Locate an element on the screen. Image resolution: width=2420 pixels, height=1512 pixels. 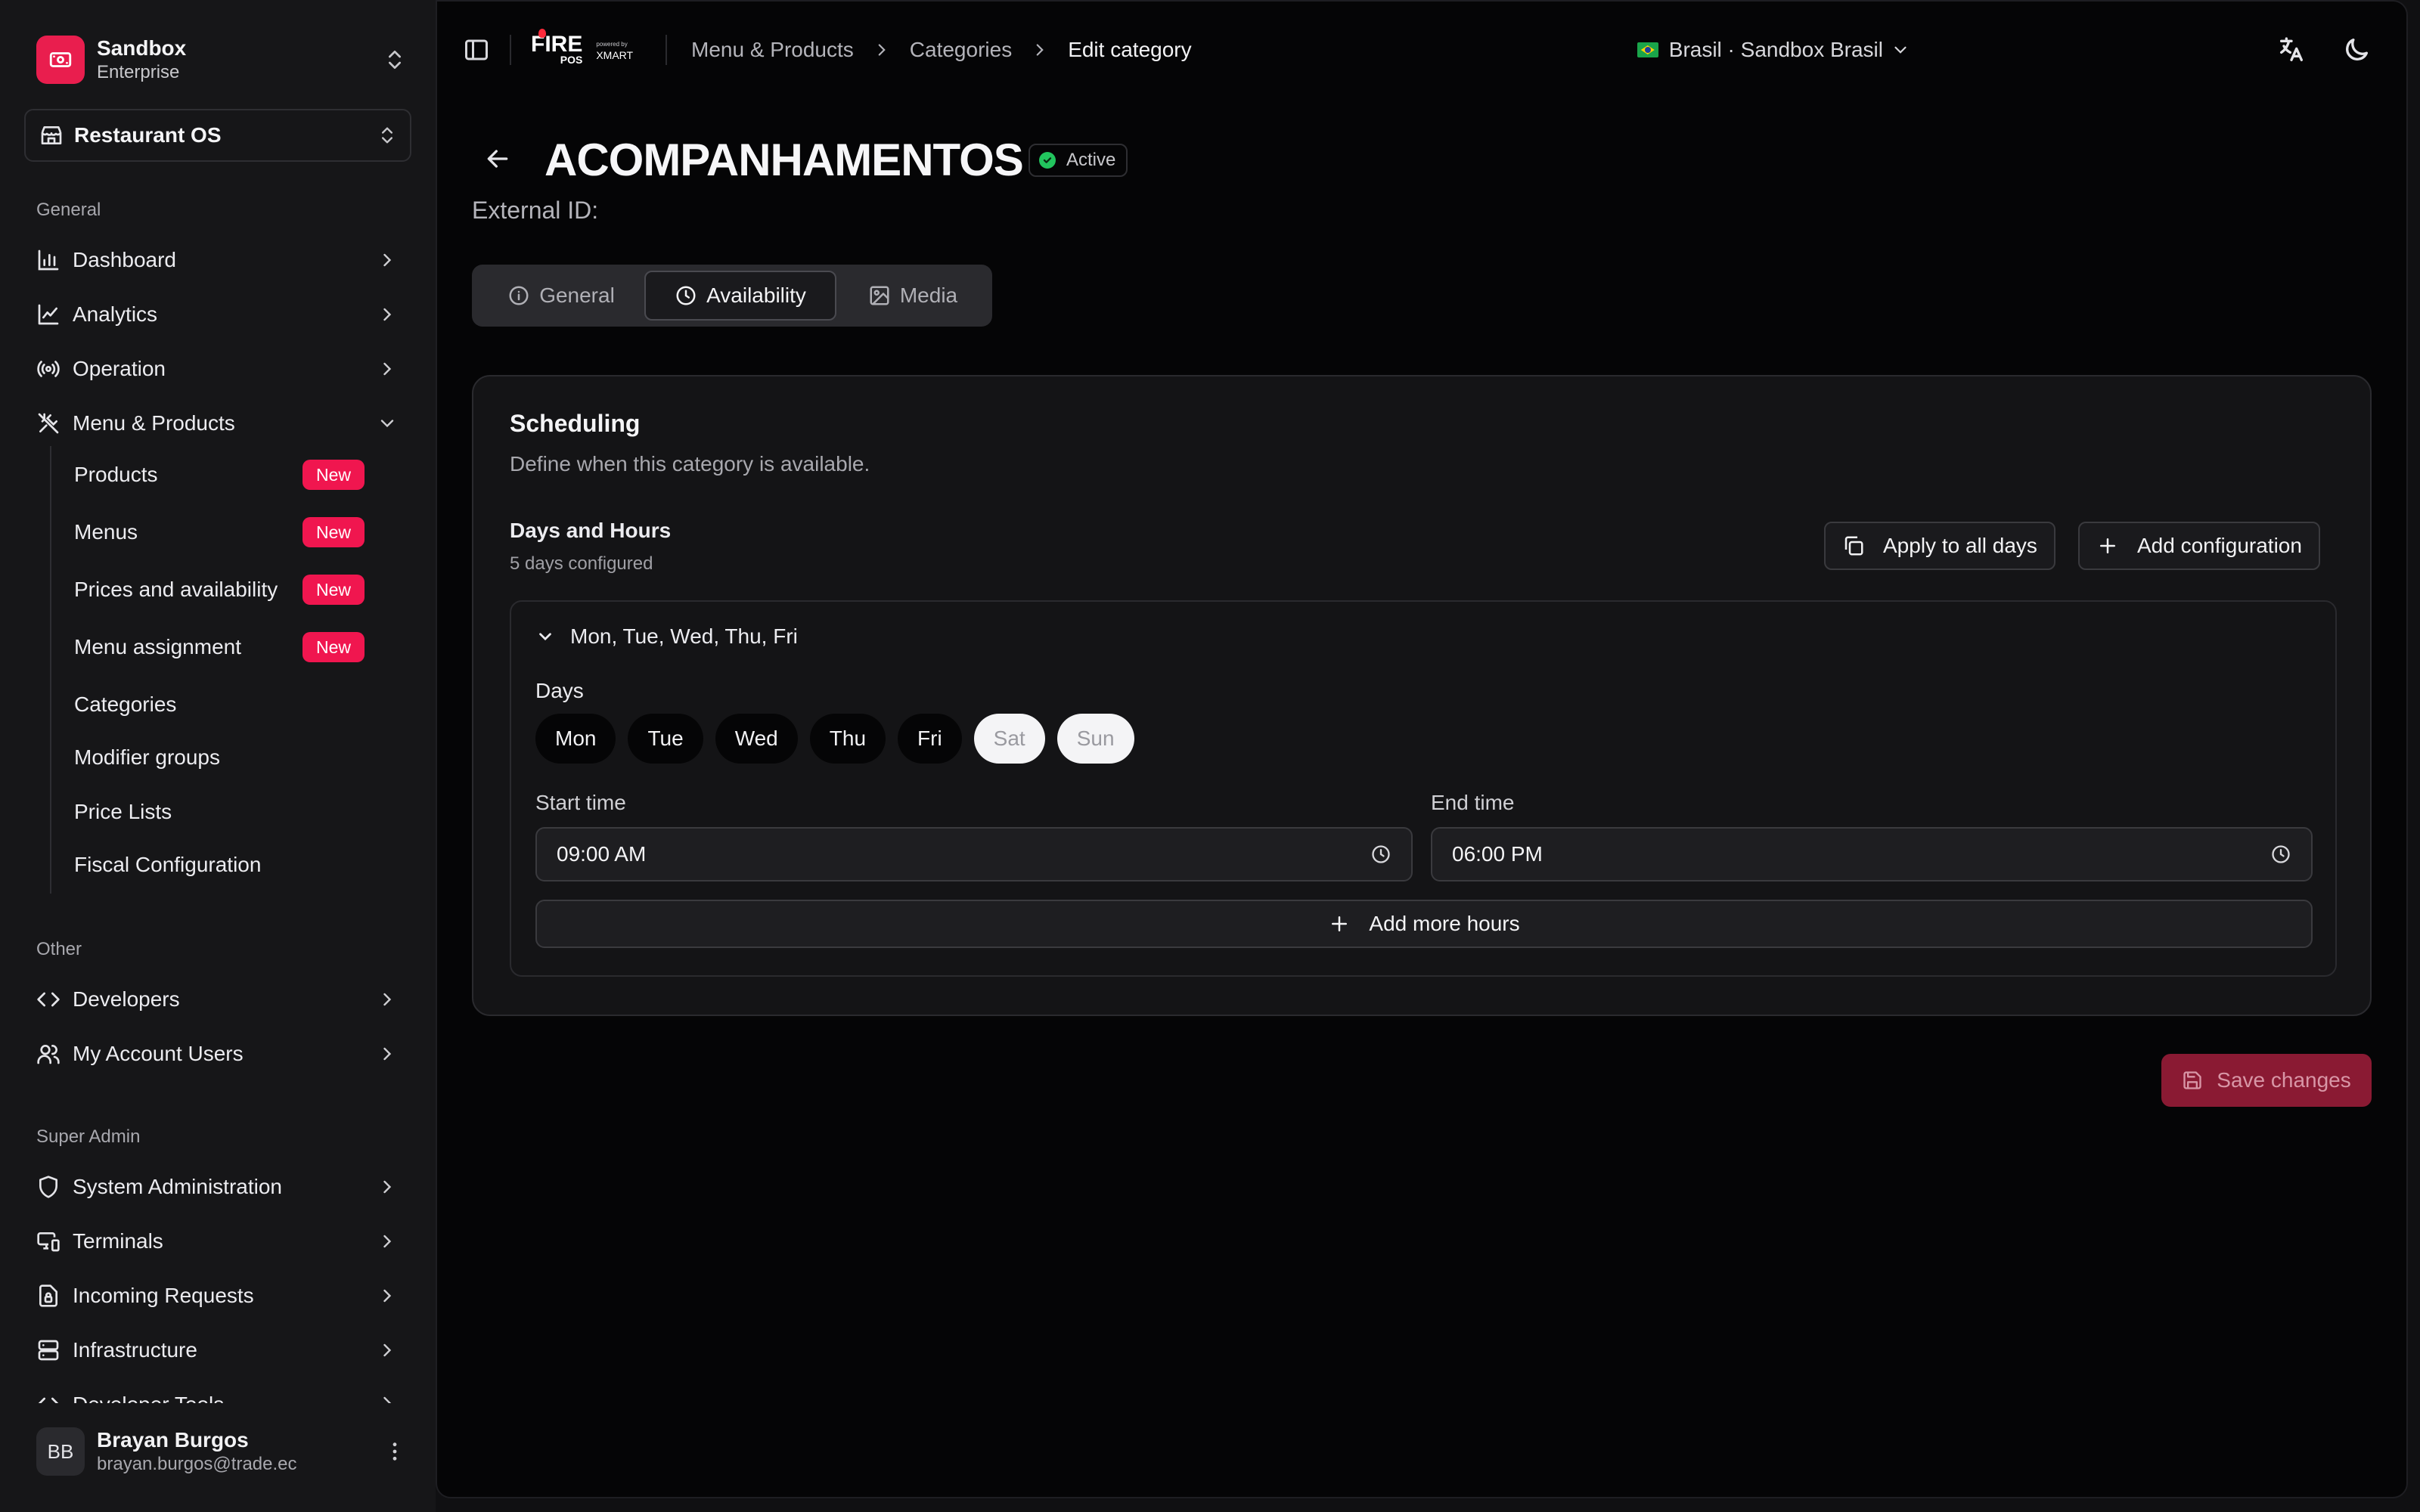
tab-availability: Availability is located at coordinates (740, 296).